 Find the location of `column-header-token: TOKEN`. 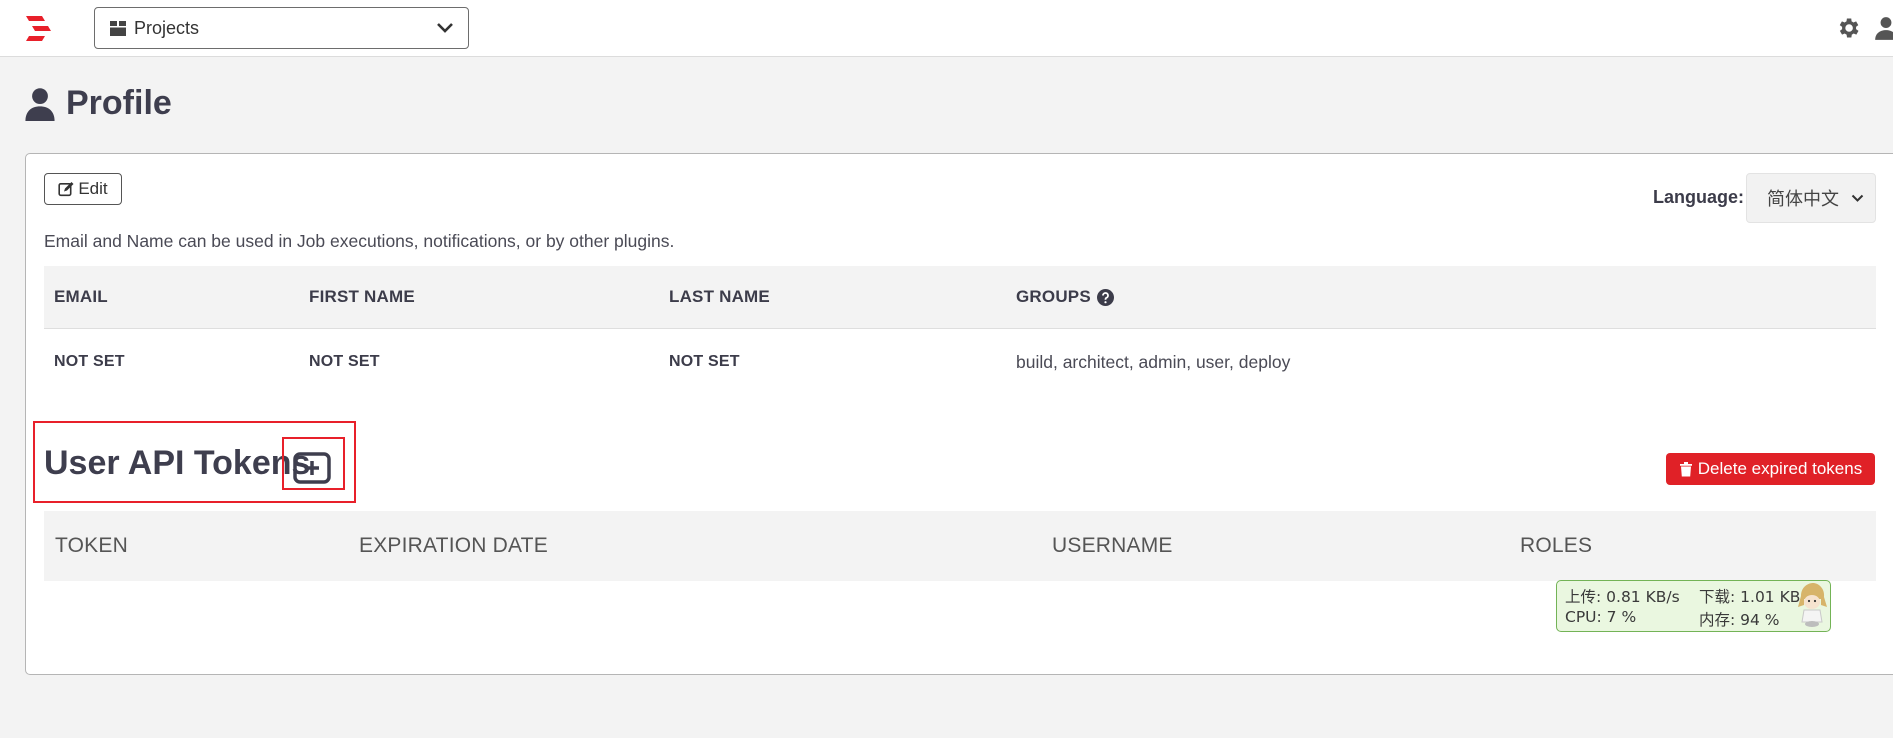

column-header-token: TOKEN is located at coordinates (91, 545).